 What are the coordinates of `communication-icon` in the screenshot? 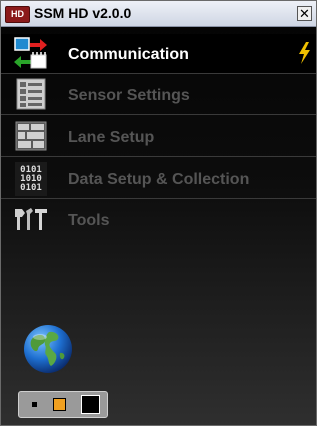 It's located at (30, 53).